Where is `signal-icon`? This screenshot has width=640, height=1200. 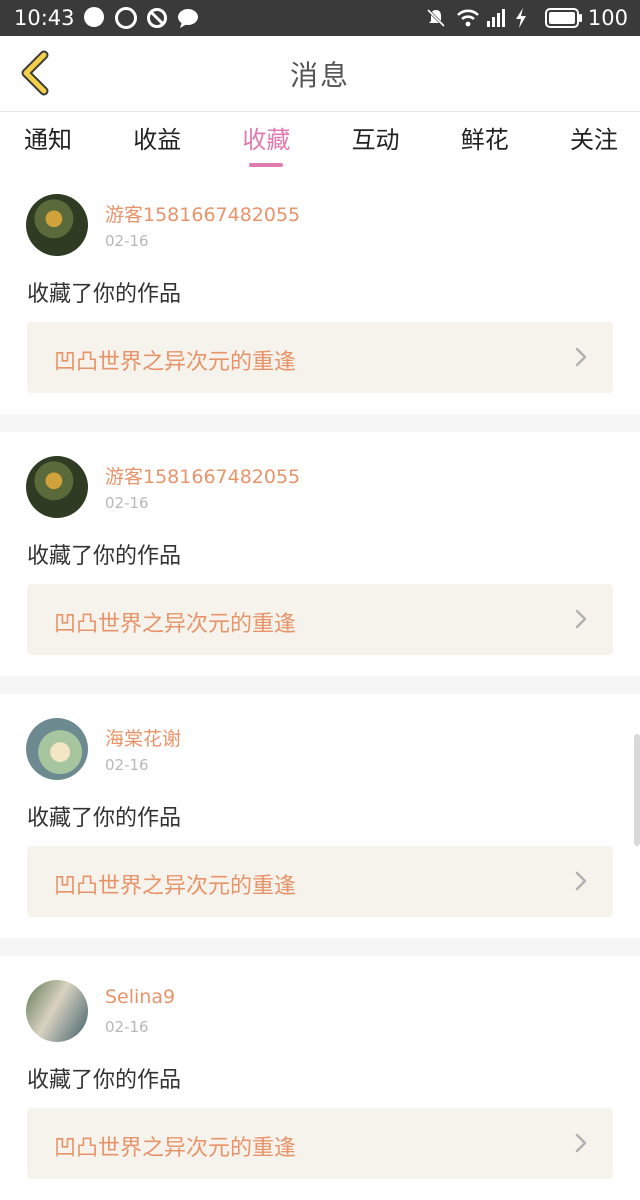
signal-icon is located at coordinates (495, 18).